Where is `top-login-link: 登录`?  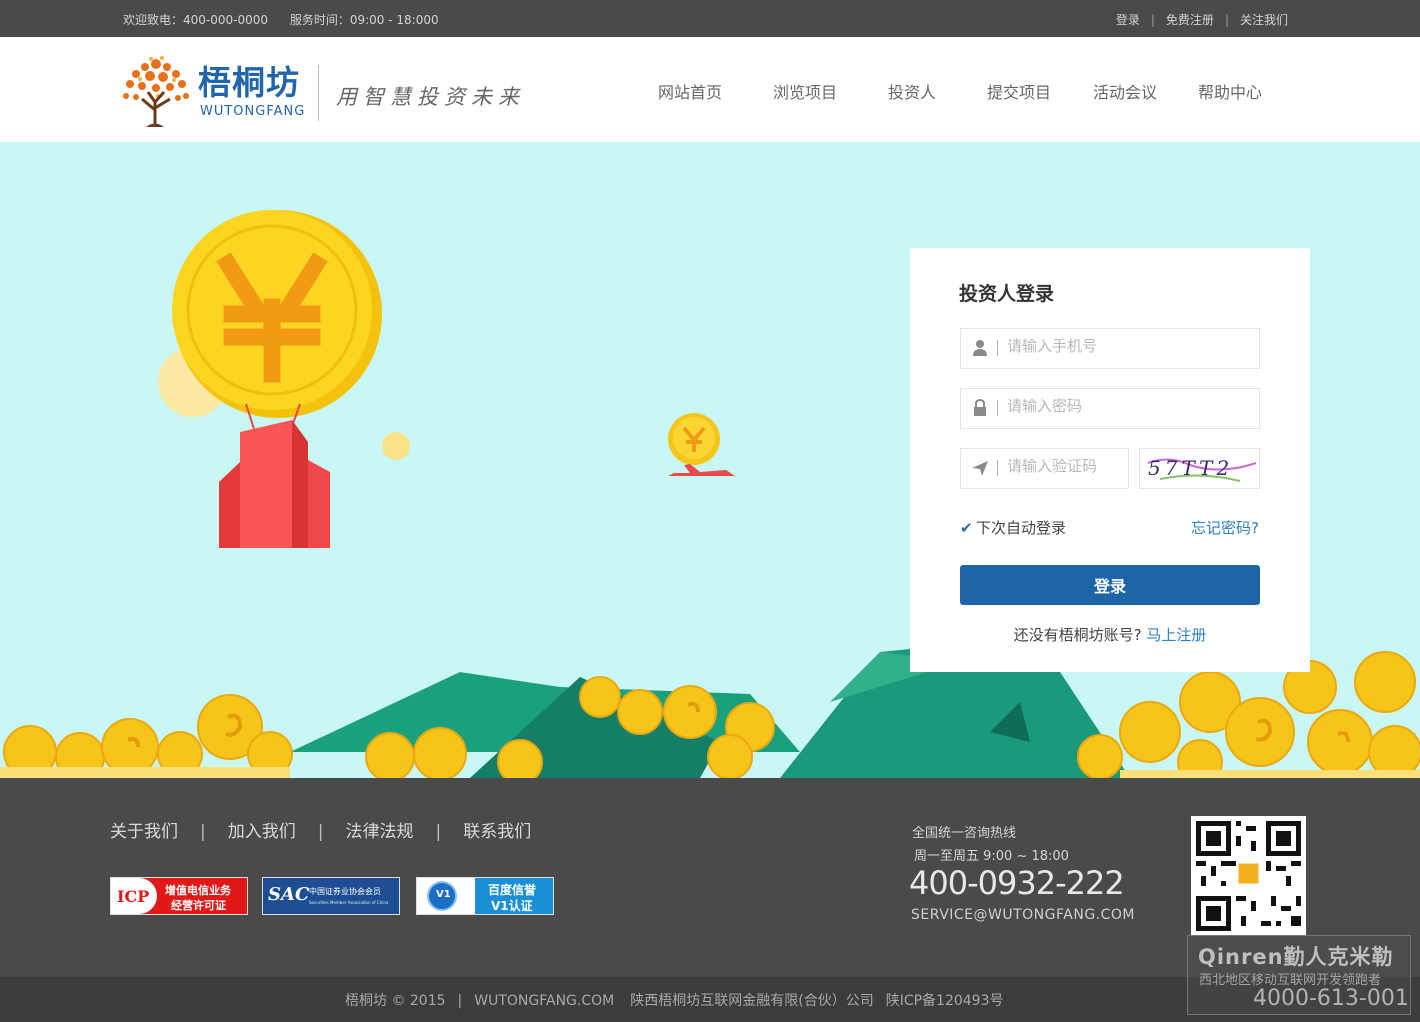
top-login-link: 登录 is located at coordinates (1128, 20).